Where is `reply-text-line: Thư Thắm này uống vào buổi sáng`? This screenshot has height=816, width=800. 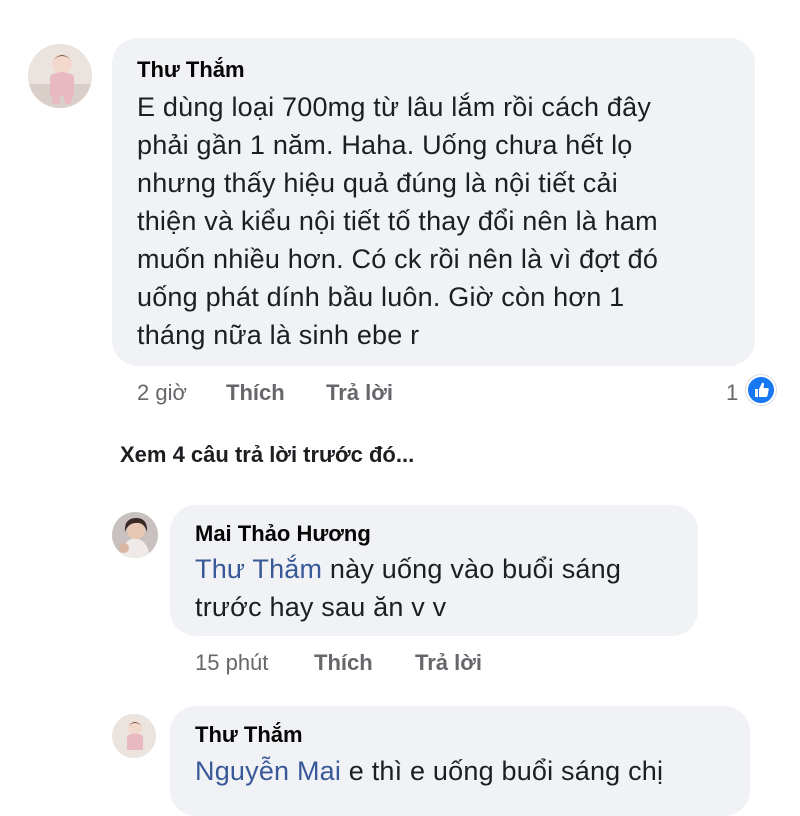
reply-text-line: Thư Thắm này uống vào buổi sáng is located at coordinates (408, 569).